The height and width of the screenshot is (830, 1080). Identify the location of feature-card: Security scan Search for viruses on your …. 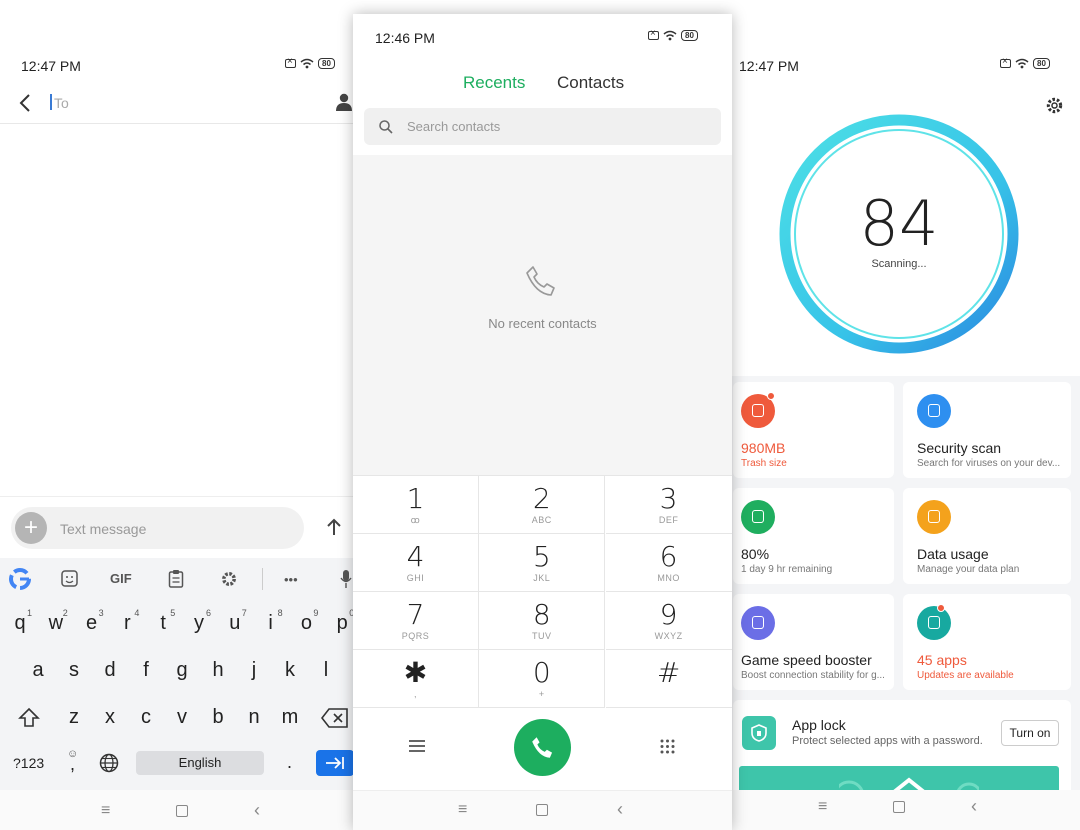
(987, 430).